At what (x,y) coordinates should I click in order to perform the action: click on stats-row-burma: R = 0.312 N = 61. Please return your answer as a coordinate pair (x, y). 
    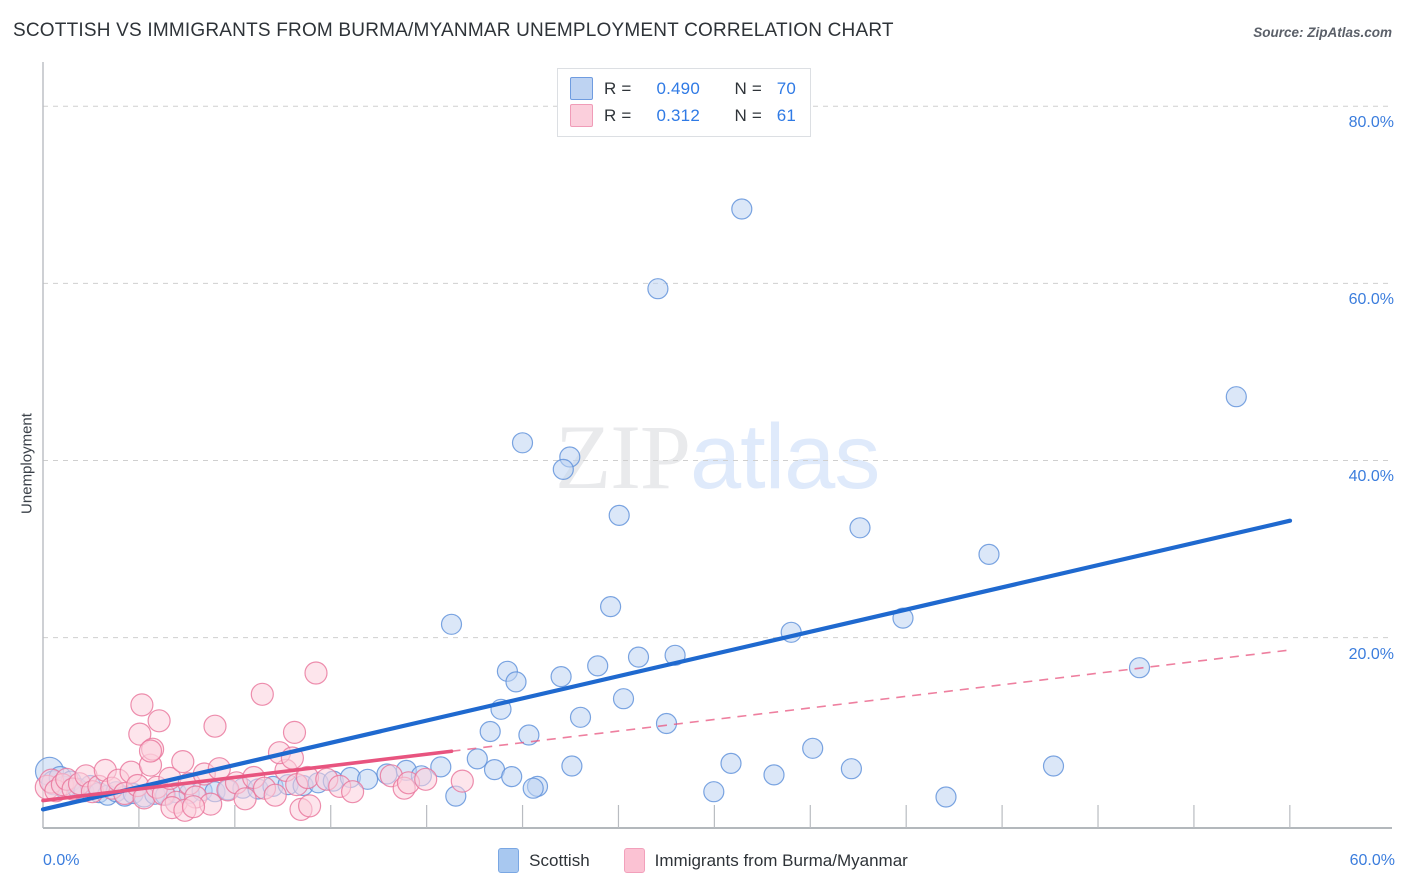
    Looking at the image, I should click on (683, 115).